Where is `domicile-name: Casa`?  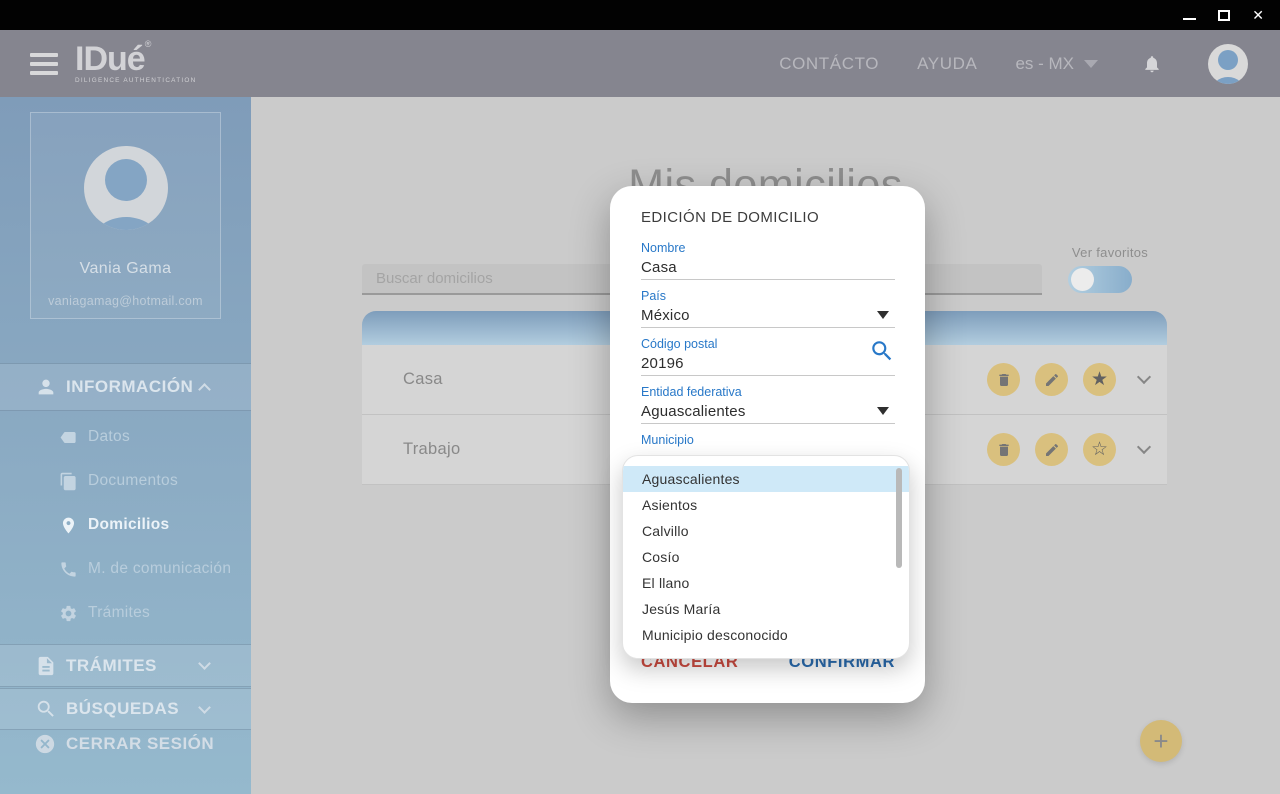
domicile-name: Casa is located at coordinates (423, 379).